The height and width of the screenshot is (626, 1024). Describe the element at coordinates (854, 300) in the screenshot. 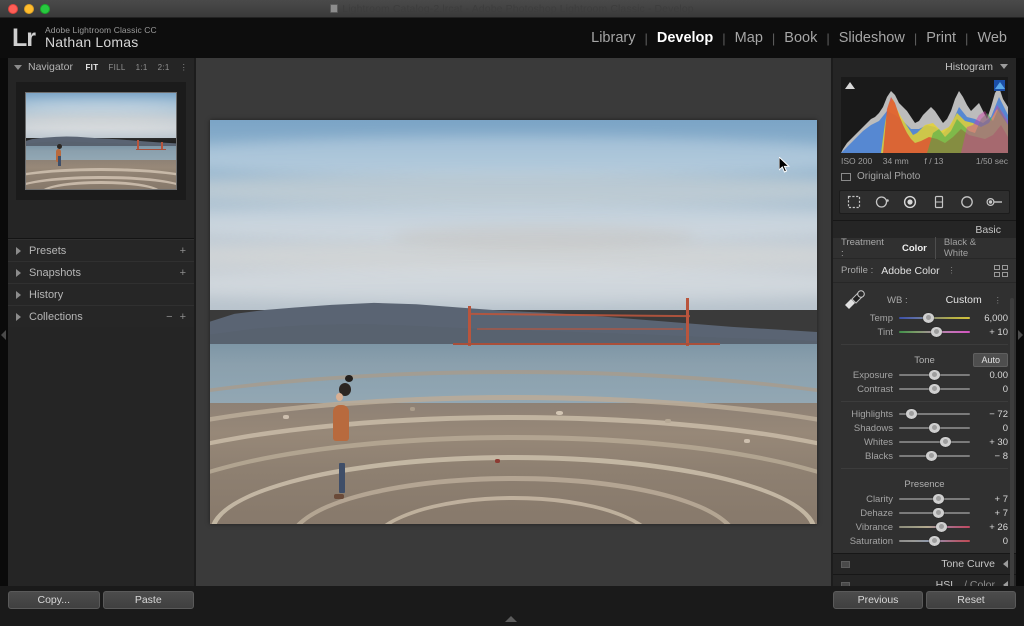

I see `white-balance-selector-icon` at that location.